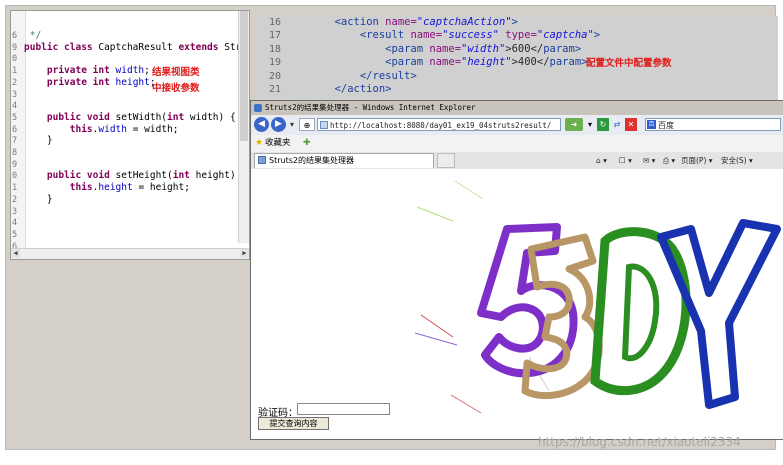  Describe the element at coordinates (275, 63) in the screenshot. I see `line-number: 19` at that location.